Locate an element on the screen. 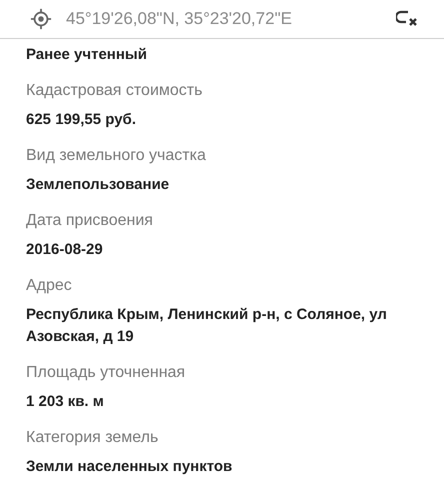 Image resolution: width=444 pixels, height=480 pixels. field-value: Республика Крым, Ленинский р-н, с Соляное, ул Азовская, д 19 is located at coordinates (207, 326).